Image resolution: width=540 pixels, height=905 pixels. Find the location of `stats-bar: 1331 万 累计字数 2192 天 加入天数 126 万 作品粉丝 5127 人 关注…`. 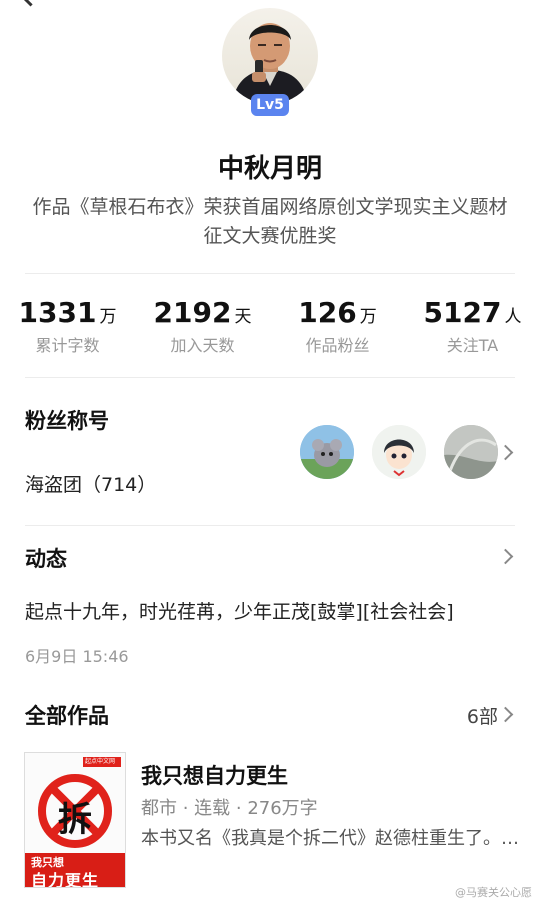

stats-bar: 1331 万 累计字数 2192 天 加入天数 126 万 作品粉丝 5127 人 关注… is located at coordinates (270, 328).